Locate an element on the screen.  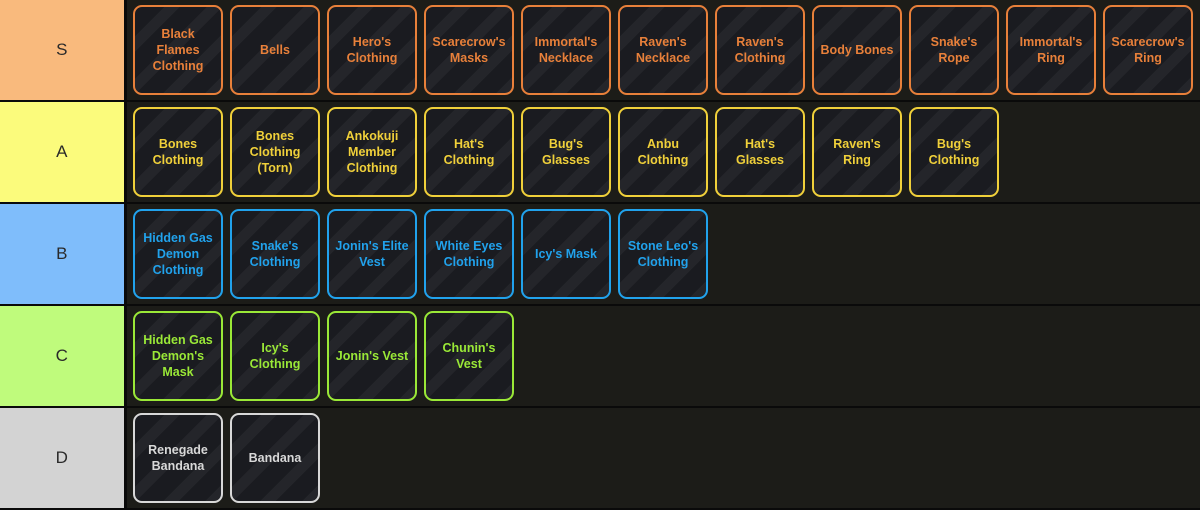
tier-item-label: White Eyes Clothing is located at coordinates (469, 254).